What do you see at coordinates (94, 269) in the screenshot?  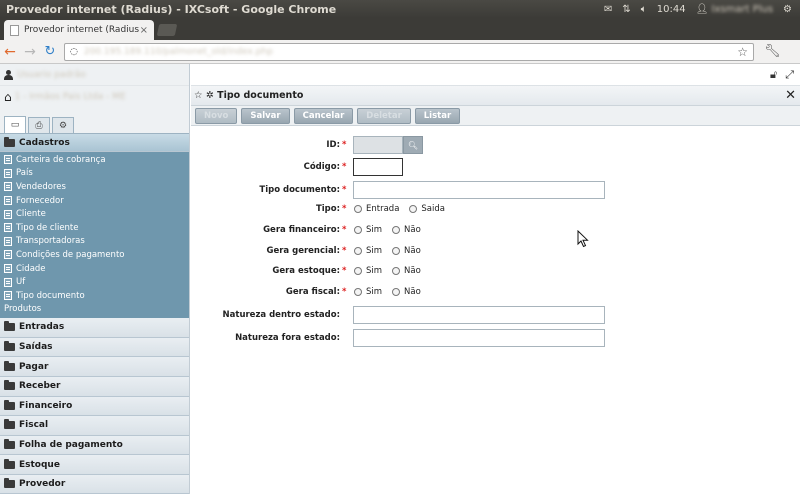 I see `menu-item-cidade: Cidade` at bounding box center [94, 269].